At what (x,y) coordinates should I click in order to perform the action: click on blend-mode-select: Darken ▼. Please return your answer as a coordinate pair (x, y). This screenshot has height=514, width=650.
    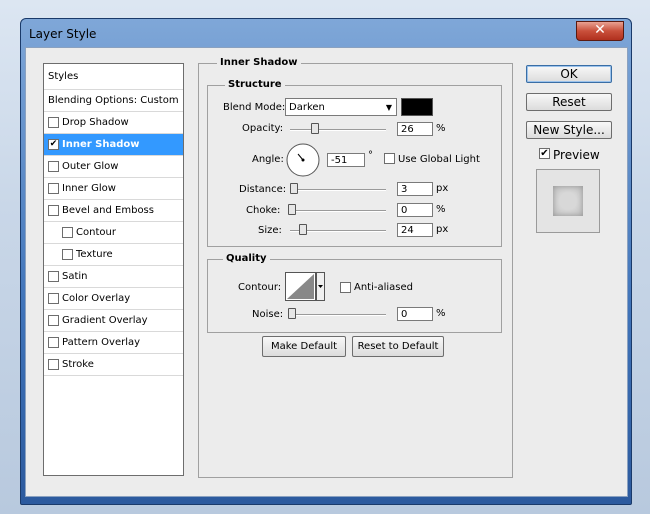
    Looking at the image, I should click on (341, 107).